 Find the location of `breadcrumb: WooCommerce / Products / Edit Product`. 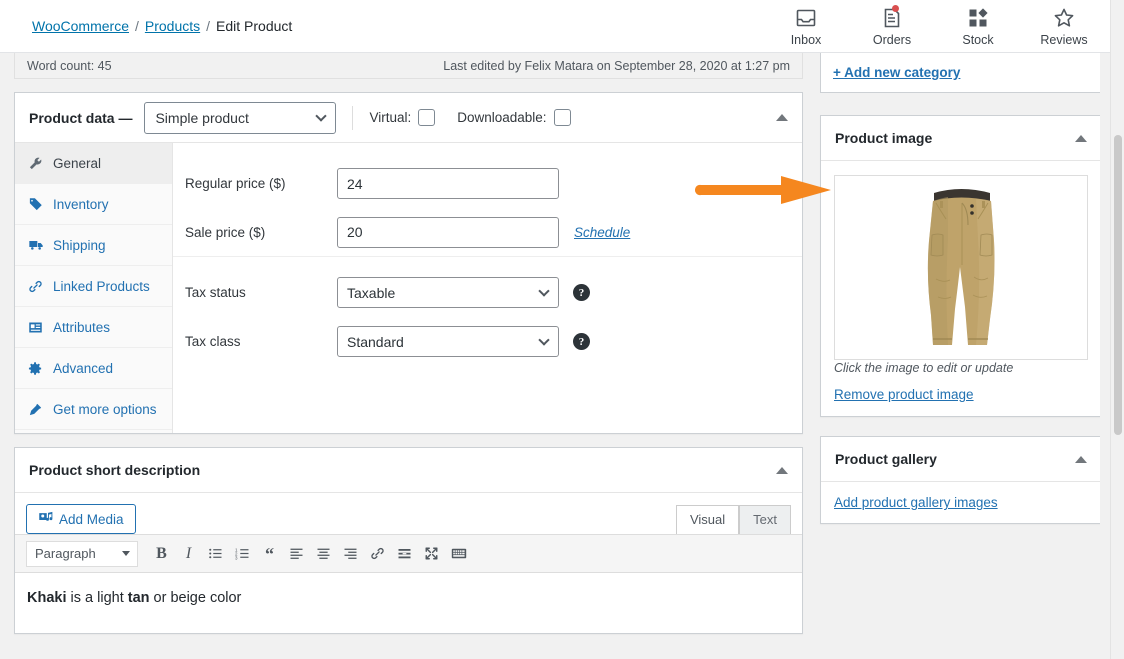

breadcrumb: WooCommerce / Products / Edit Product is located at coordinates (162, 26).